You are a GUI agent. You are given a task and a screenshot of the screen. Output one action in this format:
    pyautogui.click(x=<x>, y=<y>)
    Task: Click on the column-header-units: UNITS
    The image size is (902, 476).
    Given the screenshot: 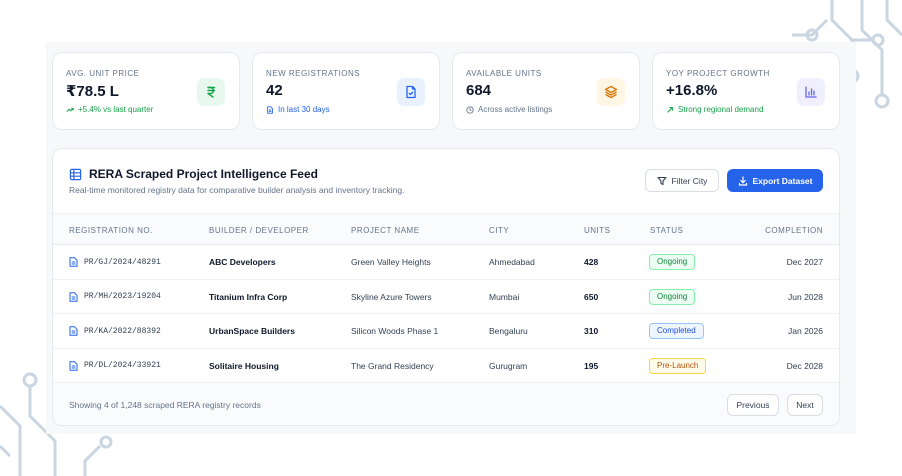 What is the action you would take?
    pyautogui.click(x=597, y=230)
    